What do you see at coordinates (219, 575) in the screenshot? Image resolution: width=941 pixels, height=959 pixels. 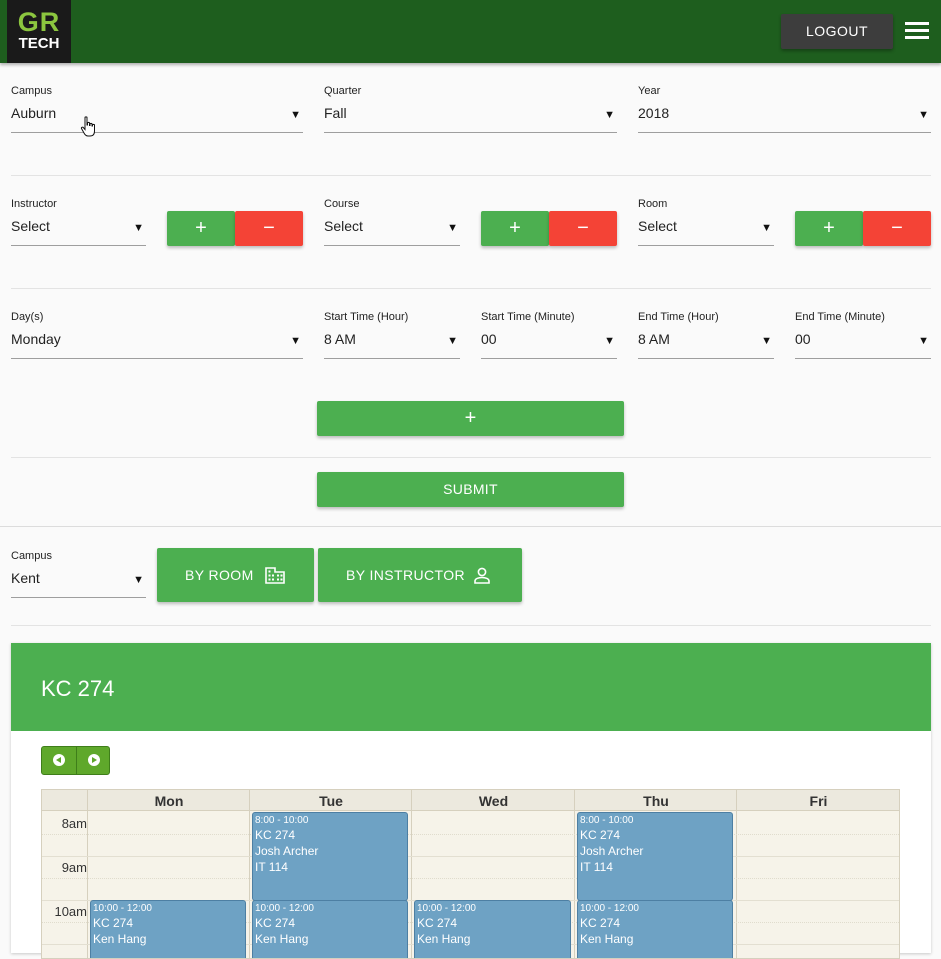 I see `by-room-label: BY ROOM` at bounding box center [219, 575].